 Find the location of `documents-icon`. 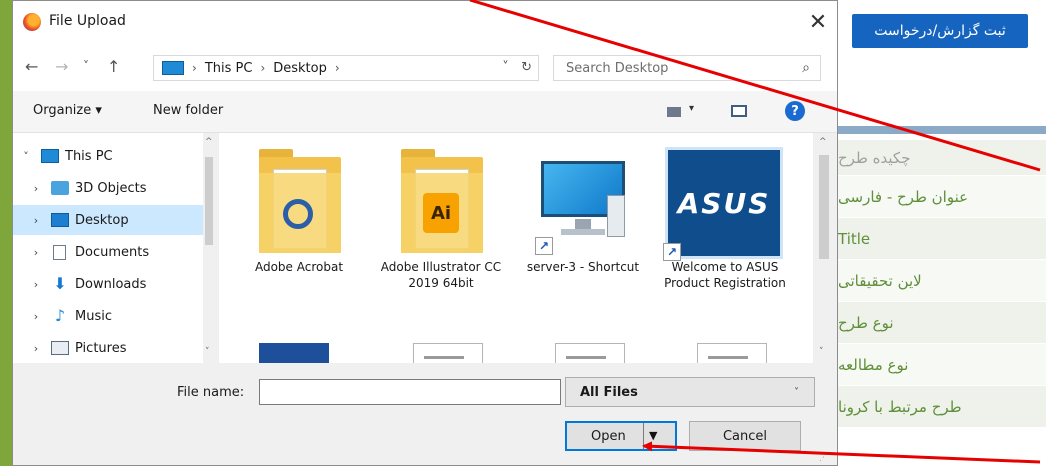

documents-icon is located at coordinates (59, 252).